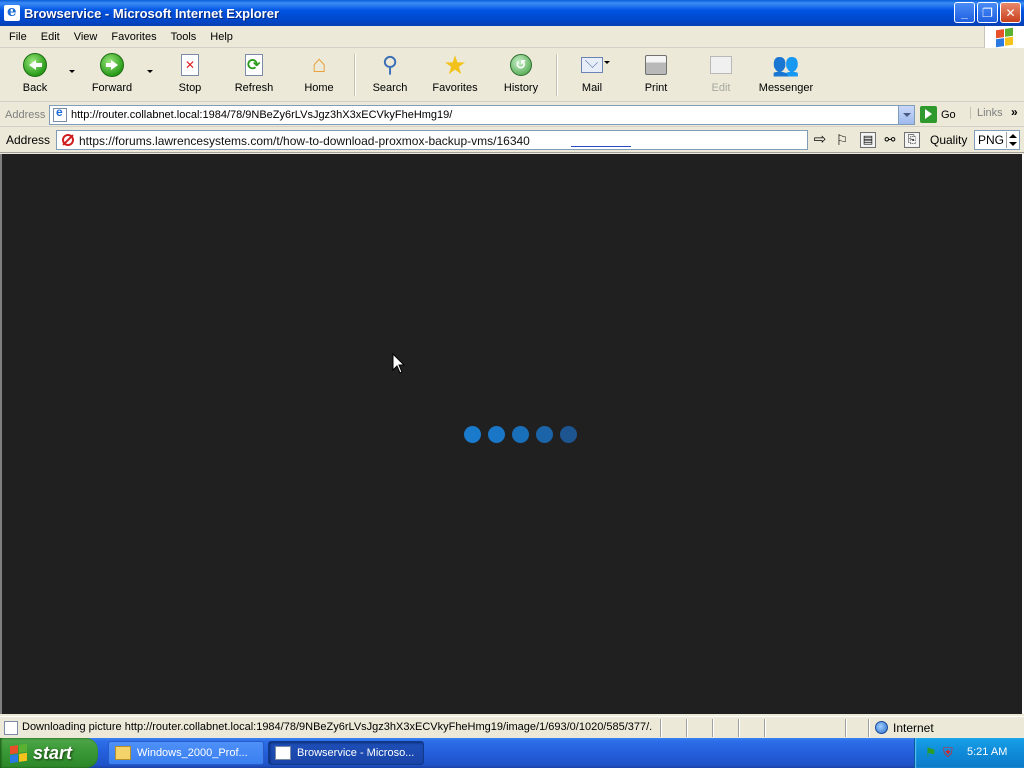 The image size is (1024, 768). I want to click on chevron-right-icon: », so click(1014, 112).